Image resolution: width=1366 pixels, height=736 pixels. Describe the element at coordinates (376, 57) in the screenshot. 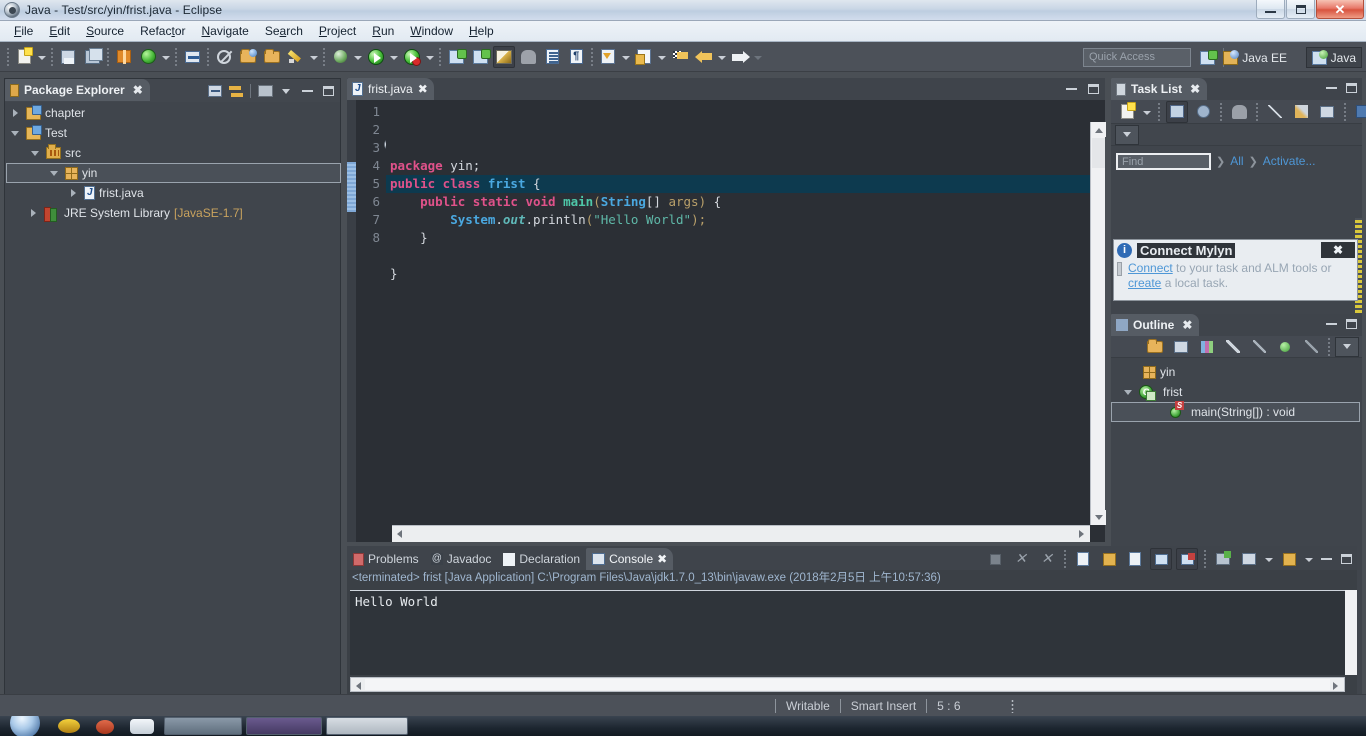

I see `run-icon` at that location.